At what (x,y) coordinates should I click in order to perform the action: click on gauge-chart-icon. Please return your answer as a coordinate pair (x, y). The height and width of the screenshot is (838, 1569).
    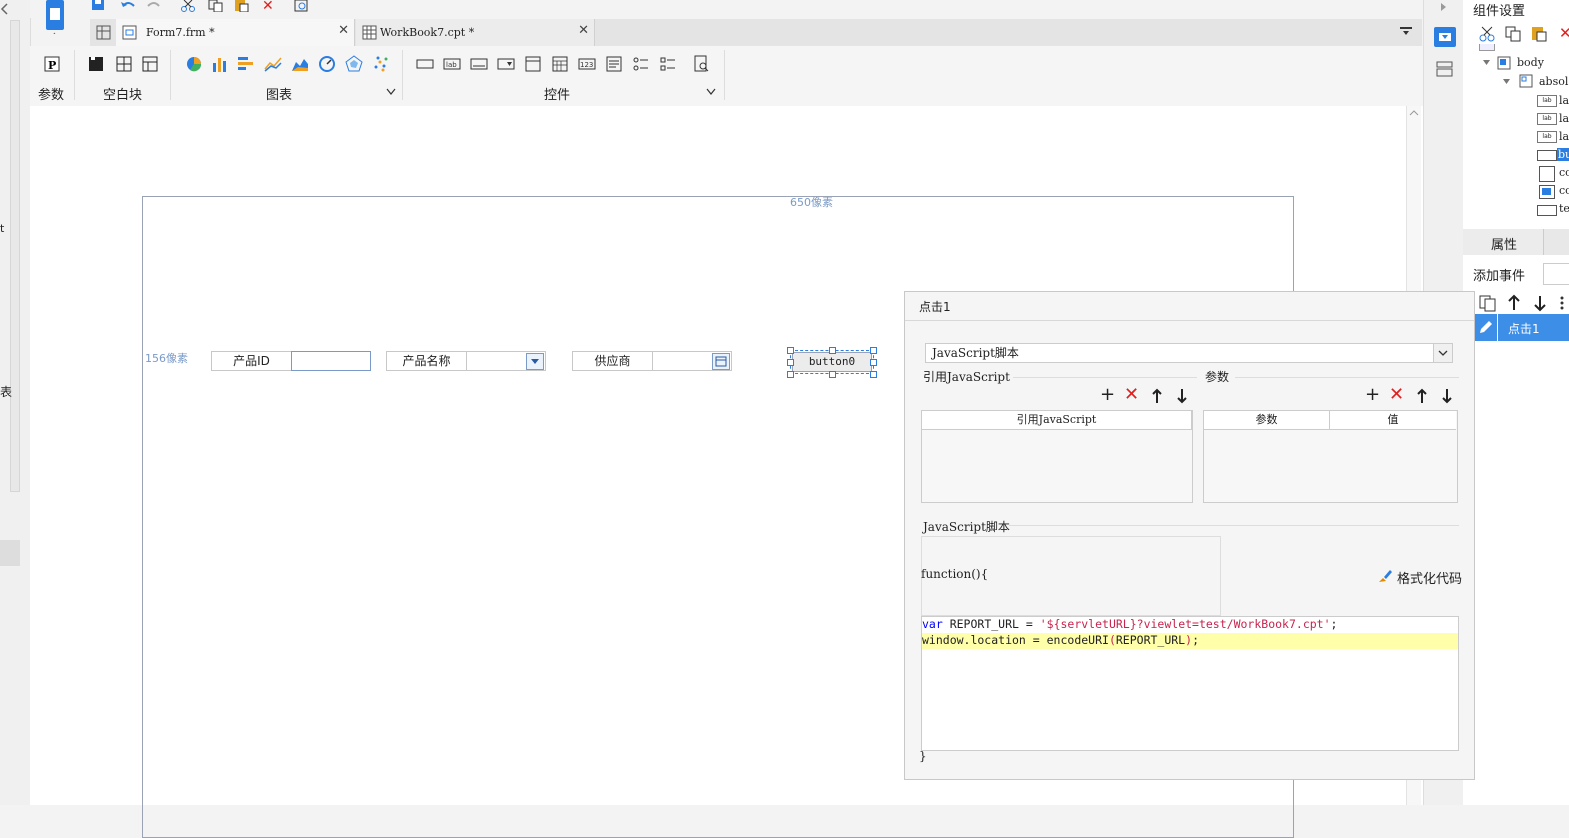
    Looking at the image, I should click on (327, 64).